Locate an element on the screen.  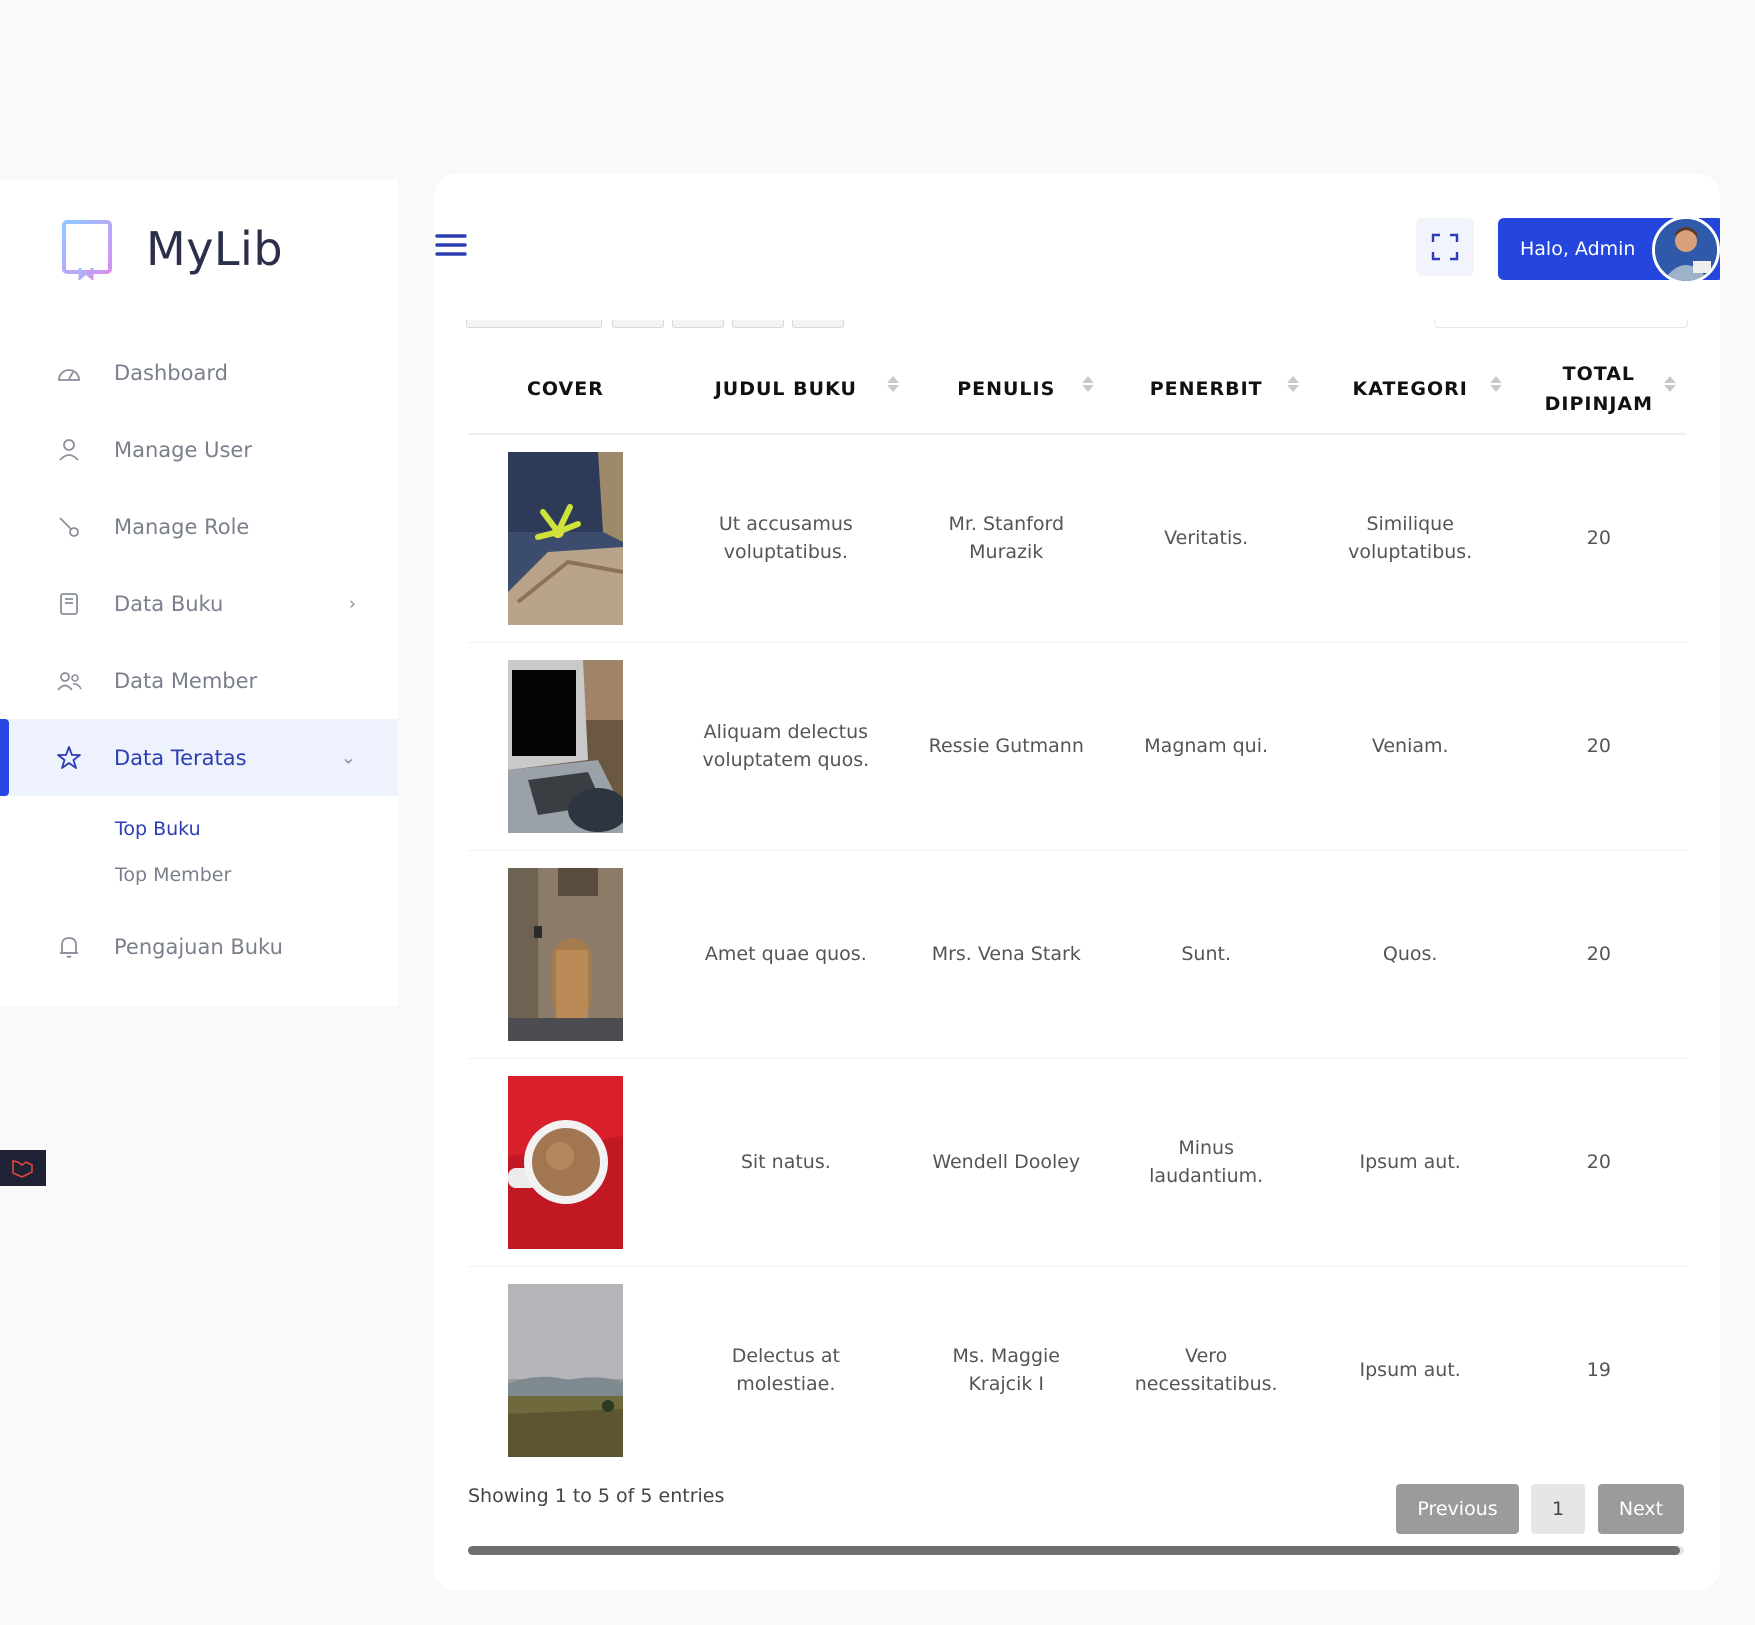
submenu-item-top-buku: Top Buku is located at coordinates (256, 829).